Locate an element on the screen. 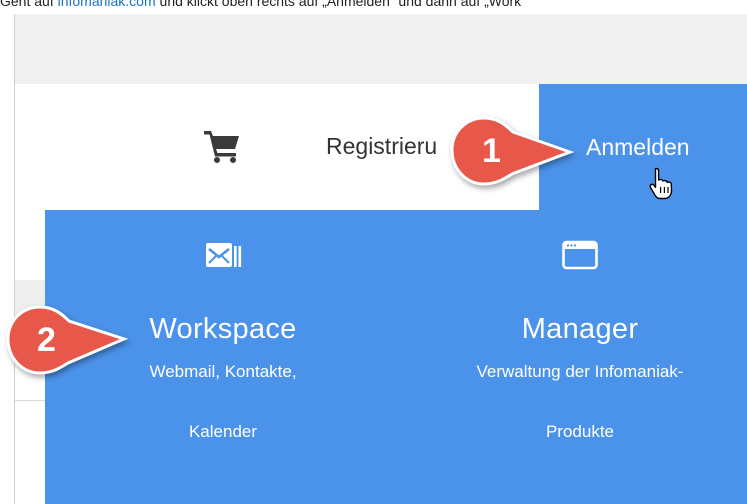  register-link: Registrieru is located at coordinates (381, 146).